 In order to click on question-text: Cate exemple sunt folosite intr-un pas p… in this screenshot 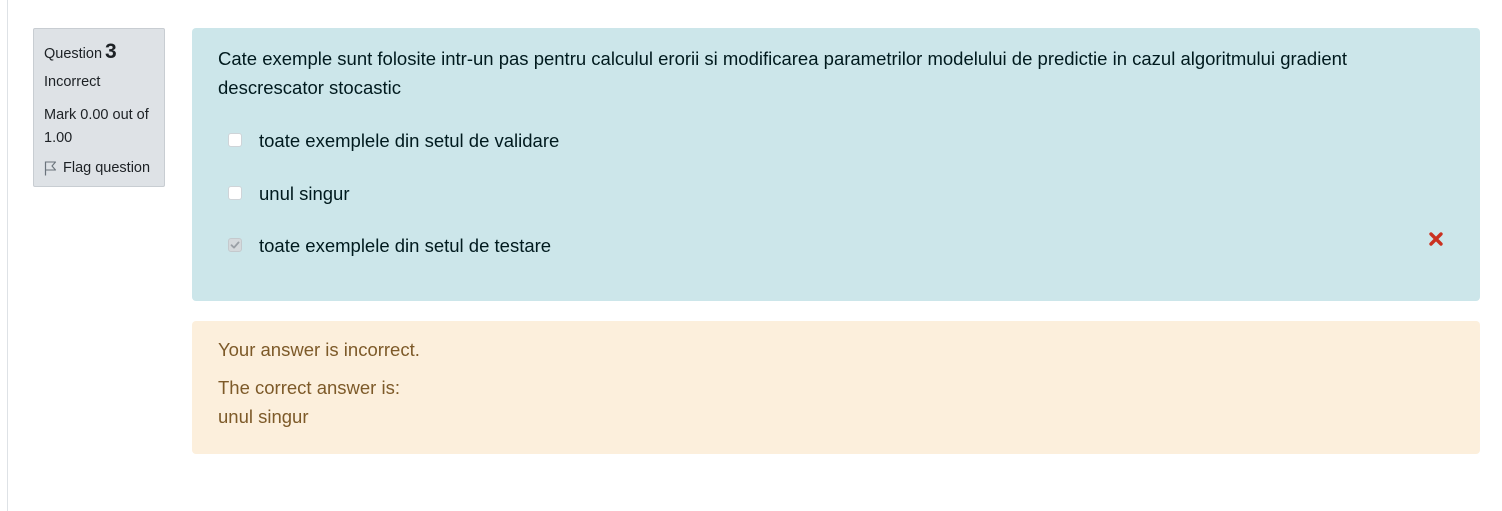, I will do `click(783, 73)`.